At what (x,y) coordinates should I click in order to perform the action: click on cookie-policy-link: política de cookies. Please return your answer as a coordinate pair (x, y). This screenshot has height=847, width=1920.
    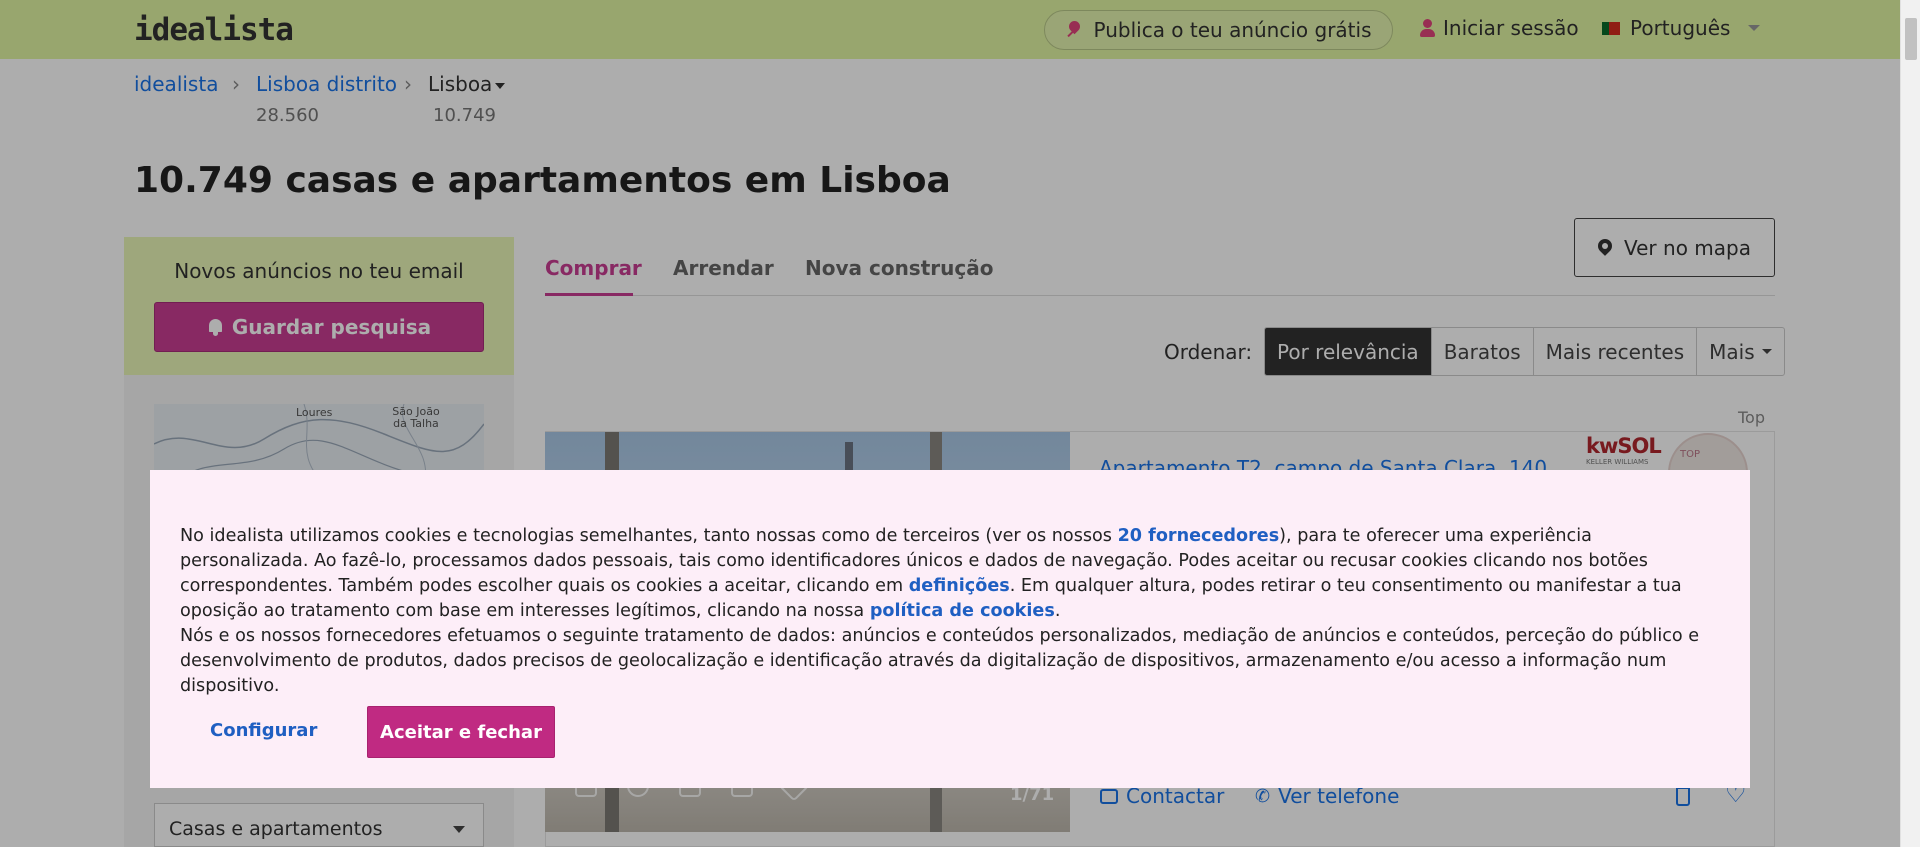
    Looking at the image, I should click on (962, 611).